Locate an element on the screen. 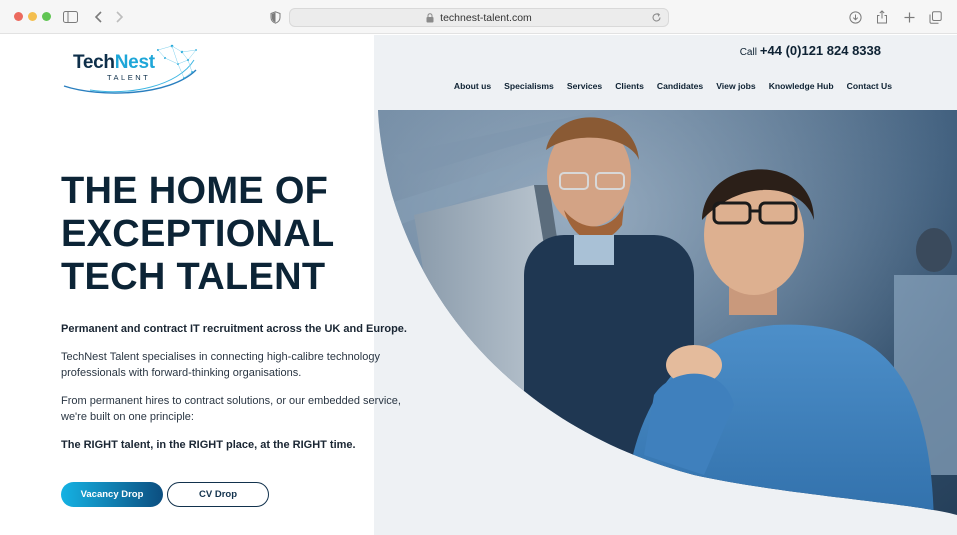  nav-candidates: Candidates is located at coordinates (680, 86).